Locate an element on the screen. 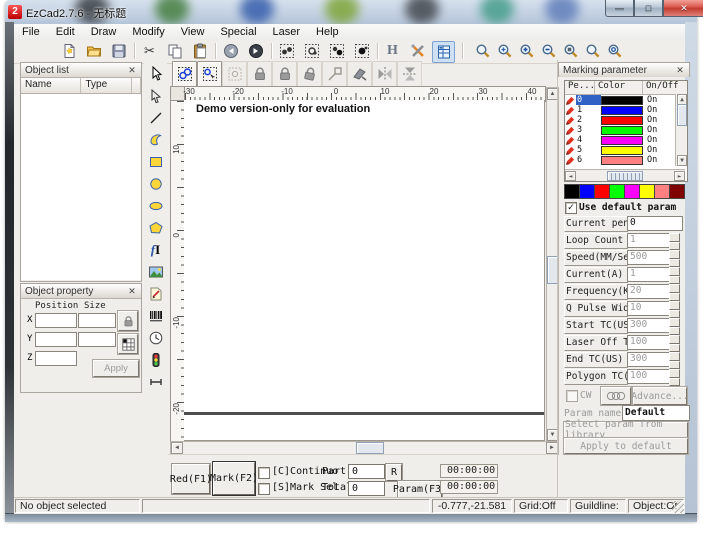 The width and height of the screenshot is (703, 536). zoom-cursor-button is located at coordinates (482, 51).